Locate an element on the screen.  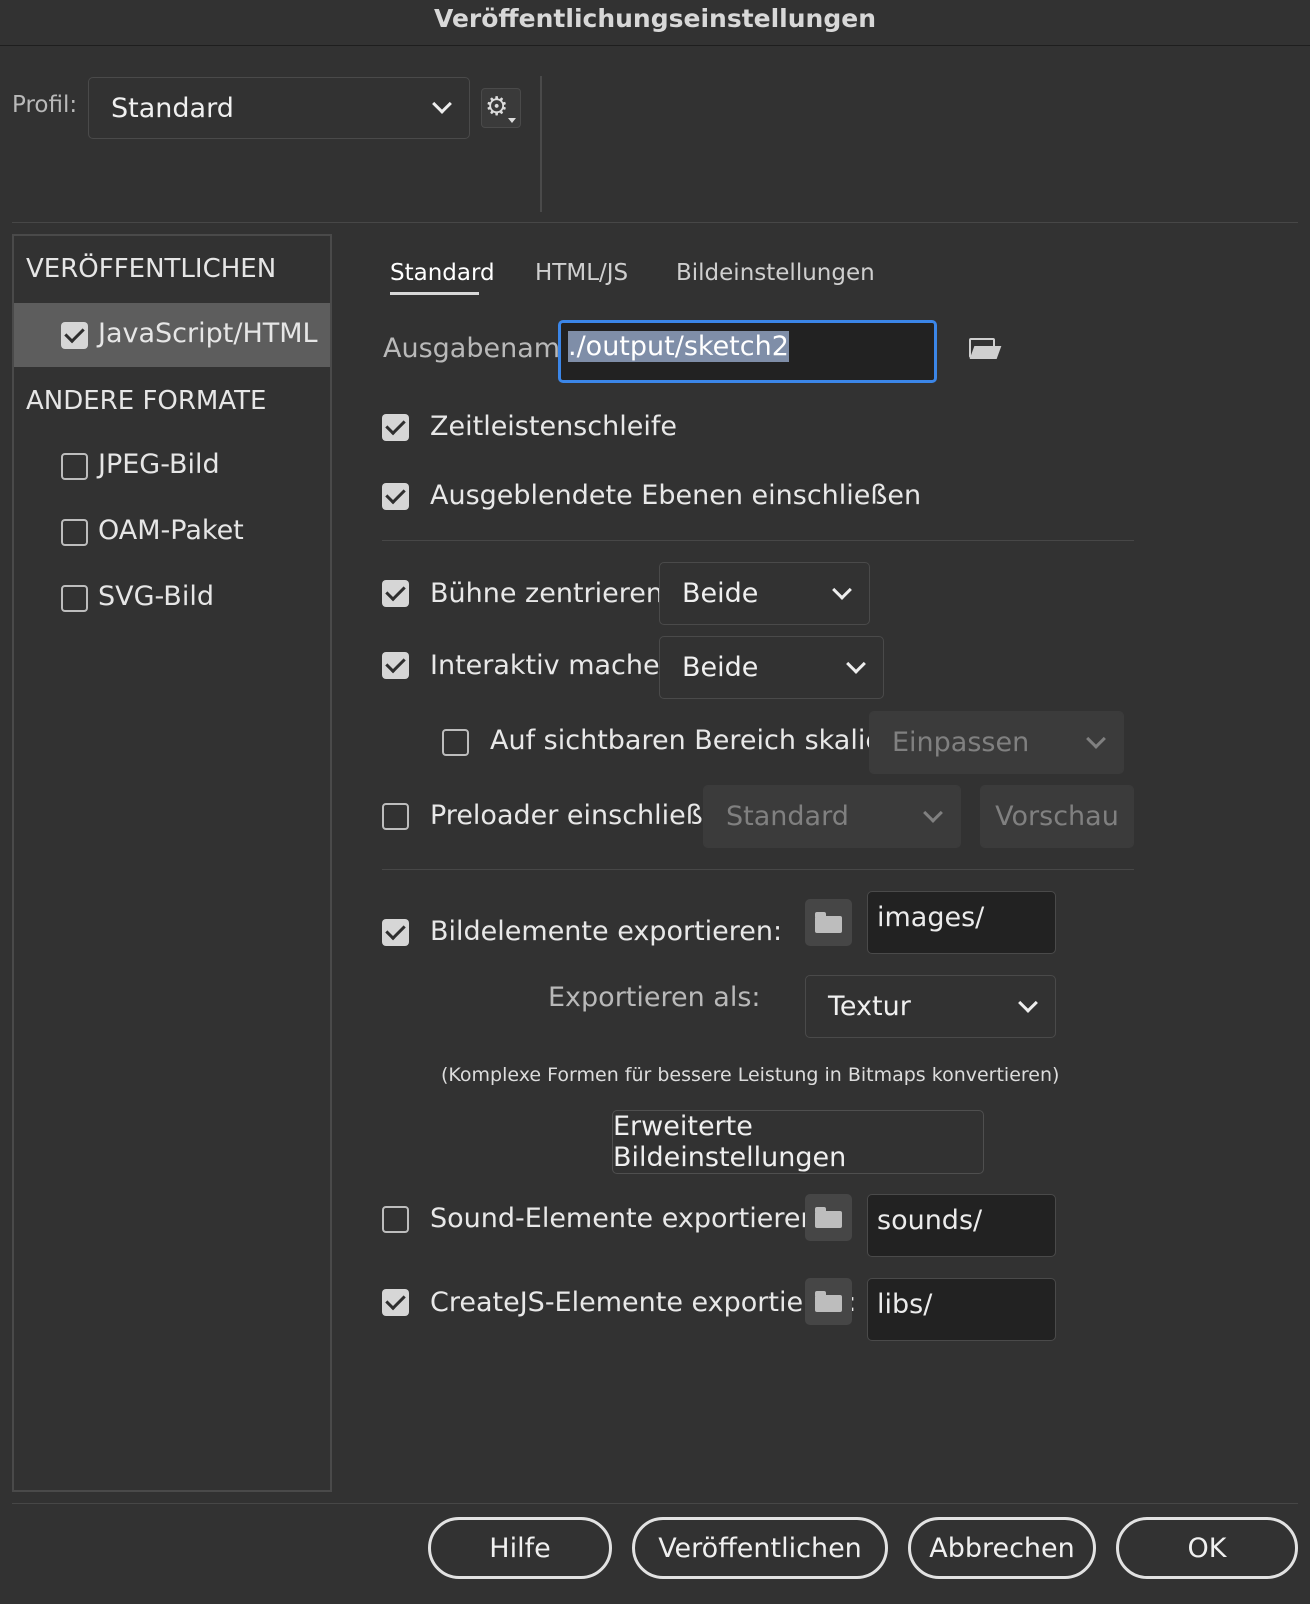
scale-mode-dropdown: Einpassen is located at coordinates (996, 742).